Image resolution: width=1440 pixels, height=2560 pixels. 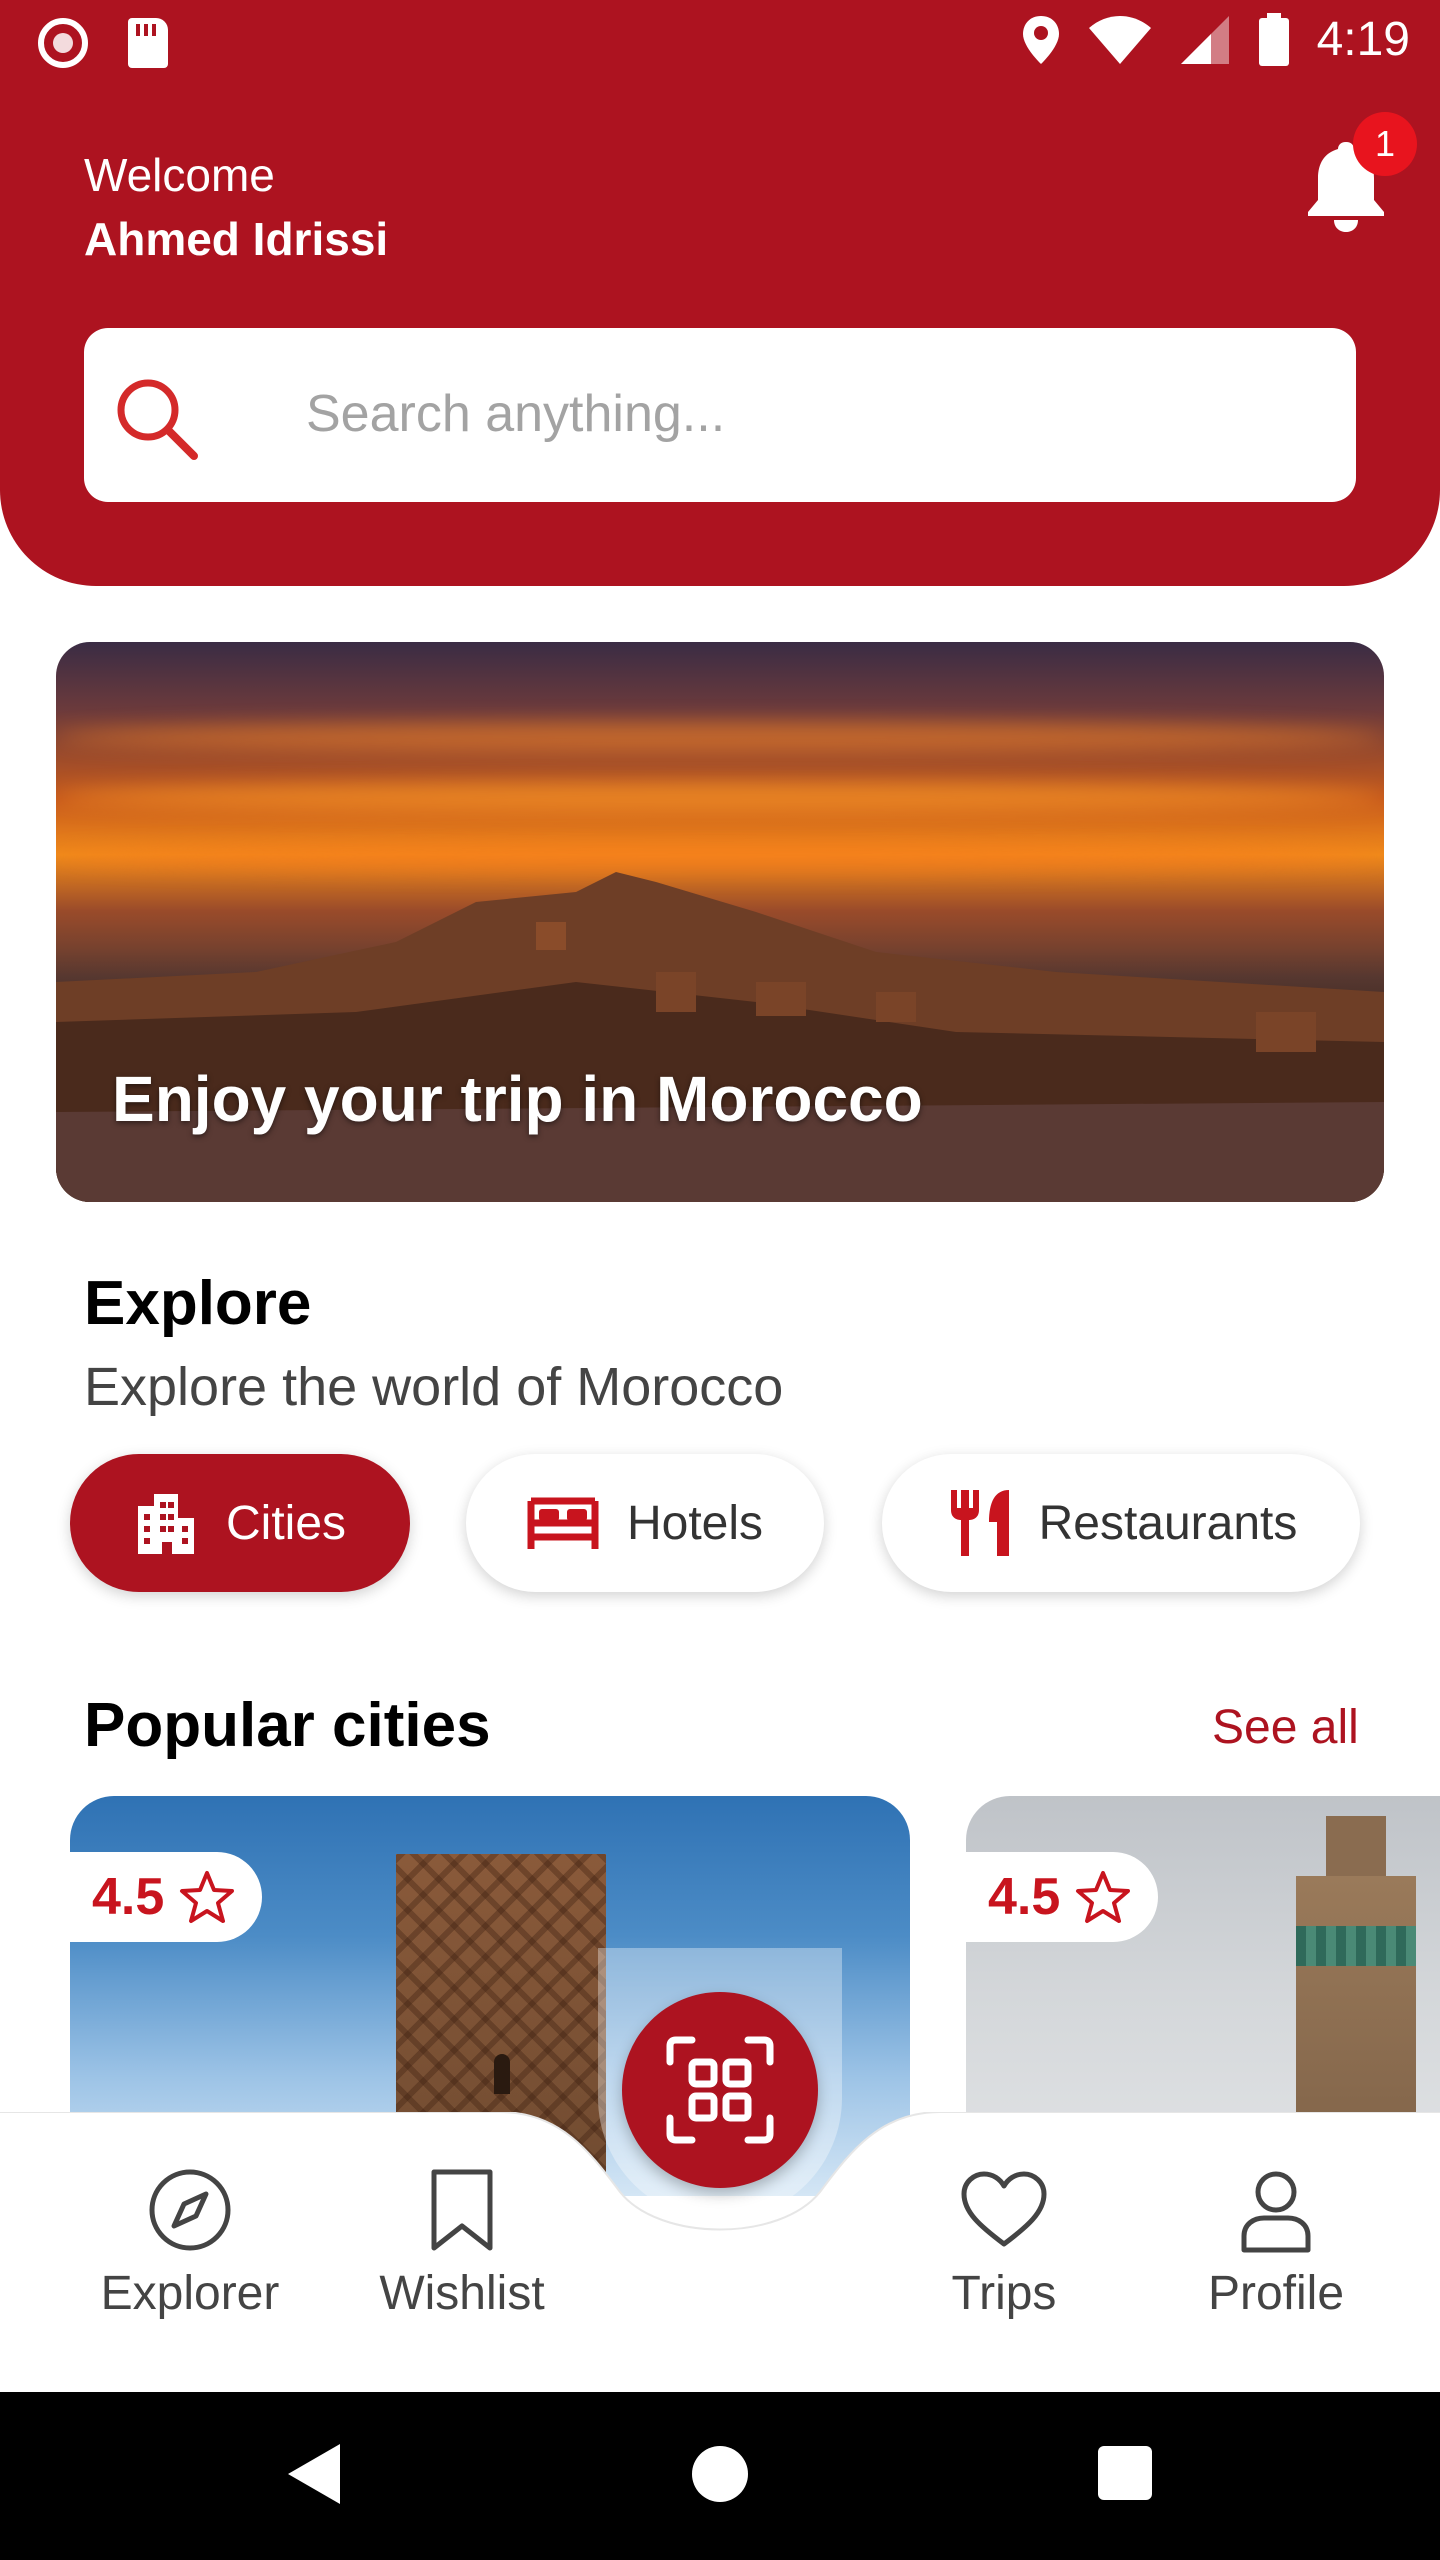 I want to click on chip-restaurants: Restaurants, so click(x=1121, y=1523).